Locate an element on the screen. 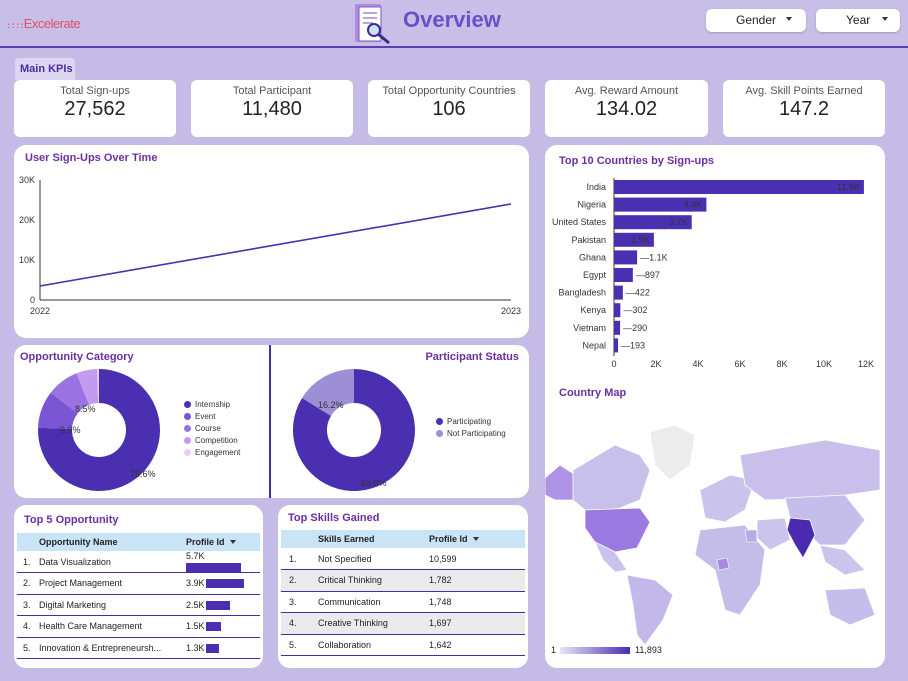 The height and width of the screenshot is (681, 908). table-row: 5. Innovation & Entrepreneursh... 1.3K is located at coordinates (138, 648).